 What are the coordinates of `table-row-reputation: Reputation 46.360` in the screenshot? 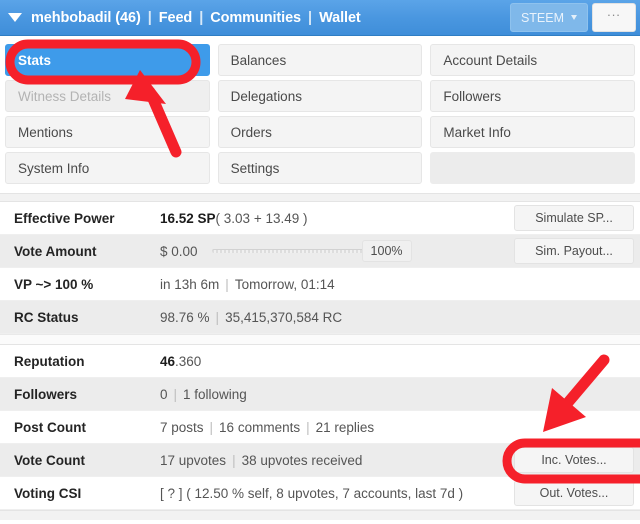 It's located at (320, 361).